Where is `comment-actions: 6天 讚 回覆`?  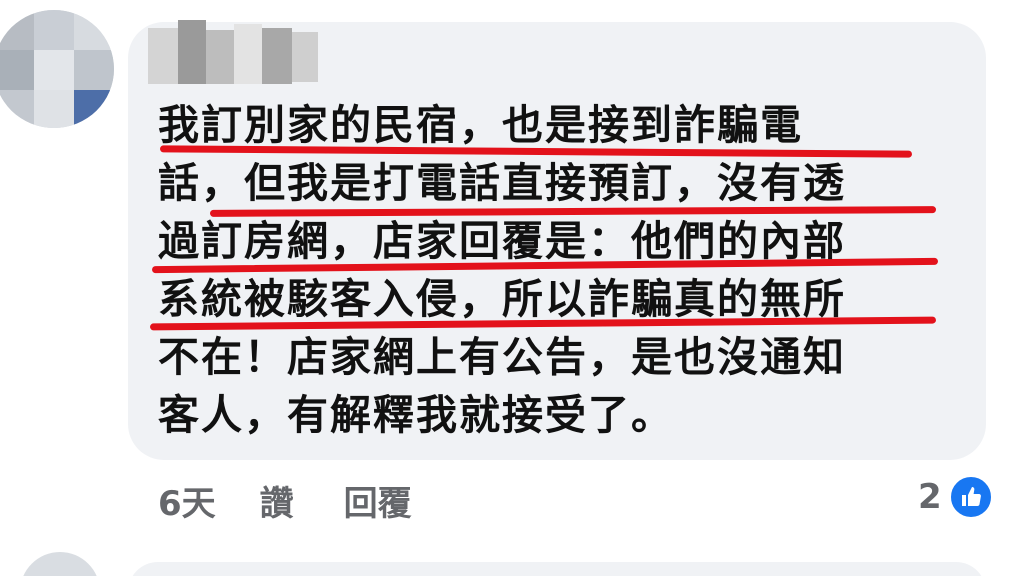
comment-actions: 6天 讚 回覆 is located at coordinates (285, 500).